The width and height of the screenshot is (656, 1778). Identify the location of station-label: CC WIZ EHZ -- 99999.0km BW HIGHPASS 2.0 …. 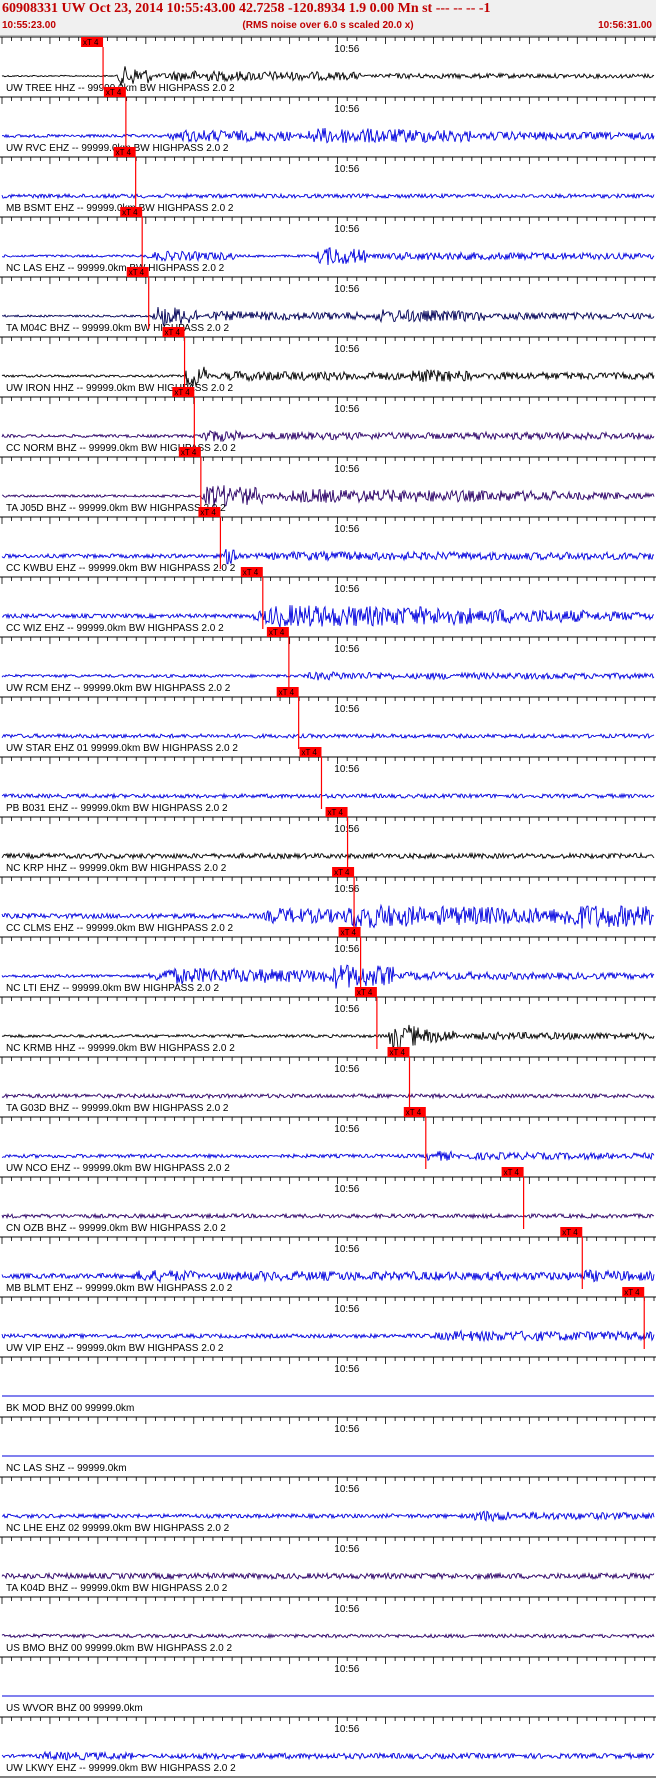
(115, 628).